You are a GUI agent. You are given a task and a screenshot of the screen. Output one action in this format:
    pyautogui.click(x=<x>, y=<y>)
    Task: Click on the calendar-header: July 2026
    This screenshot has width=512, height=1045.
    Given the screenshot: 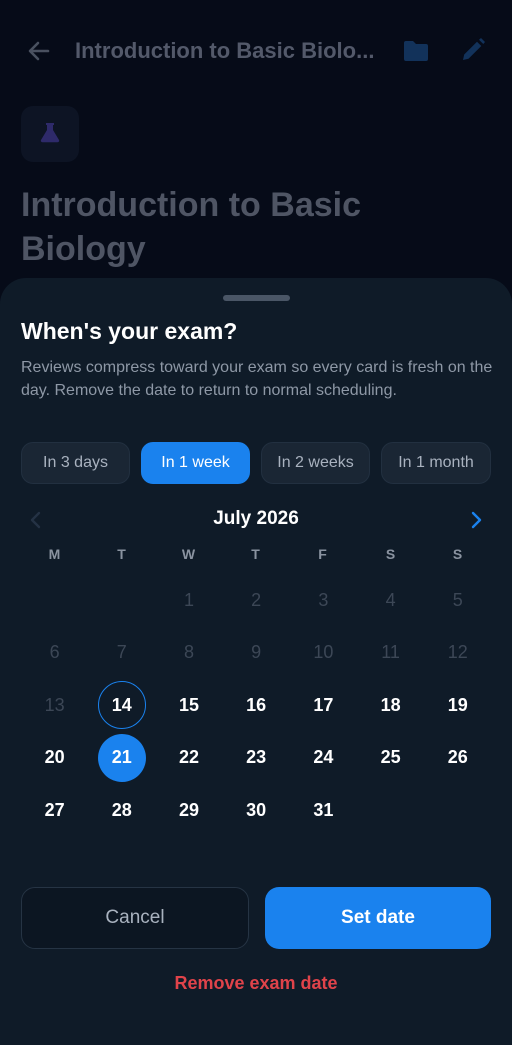 What is the action you would take?
    pyautogui.click(x=256, y=521)
    